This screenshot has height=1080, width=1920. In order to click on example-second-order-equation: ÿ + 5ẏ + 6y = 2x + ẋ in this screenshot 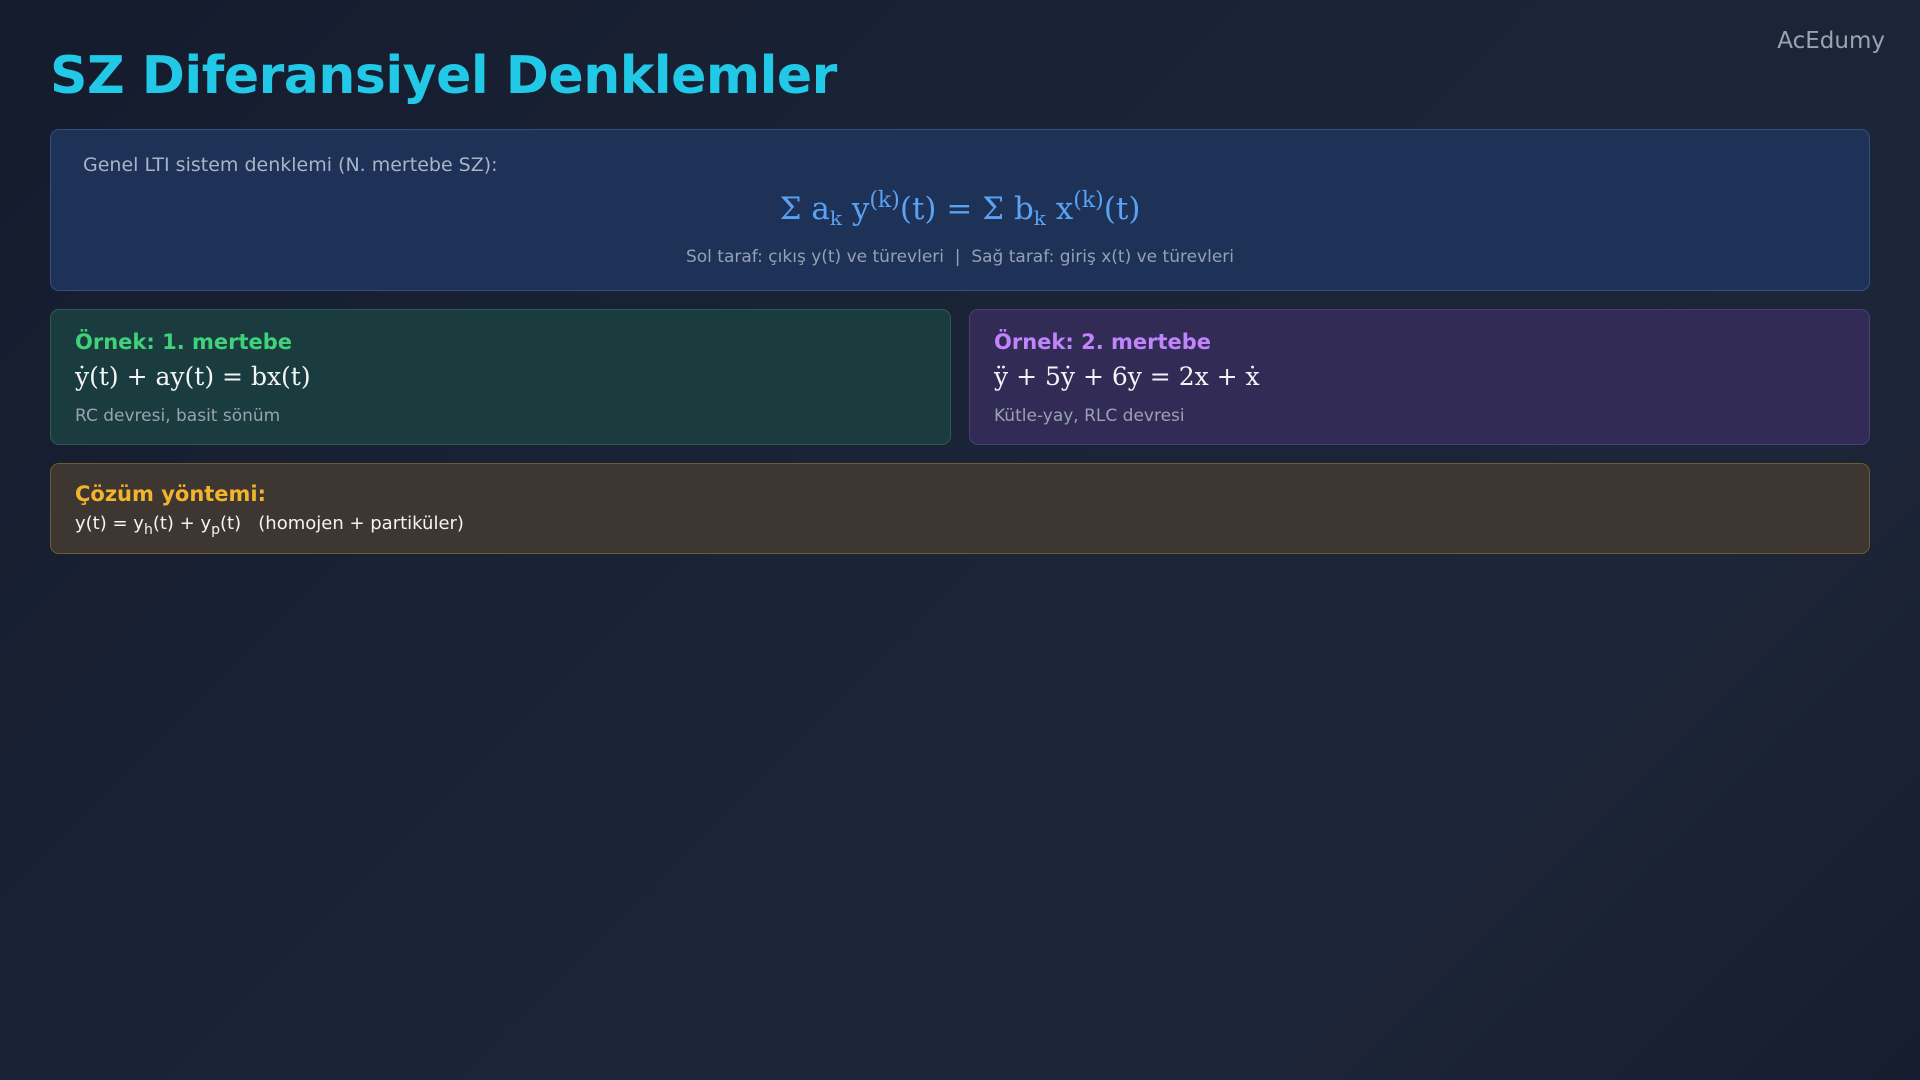, I will do `click(1127, 376)`.